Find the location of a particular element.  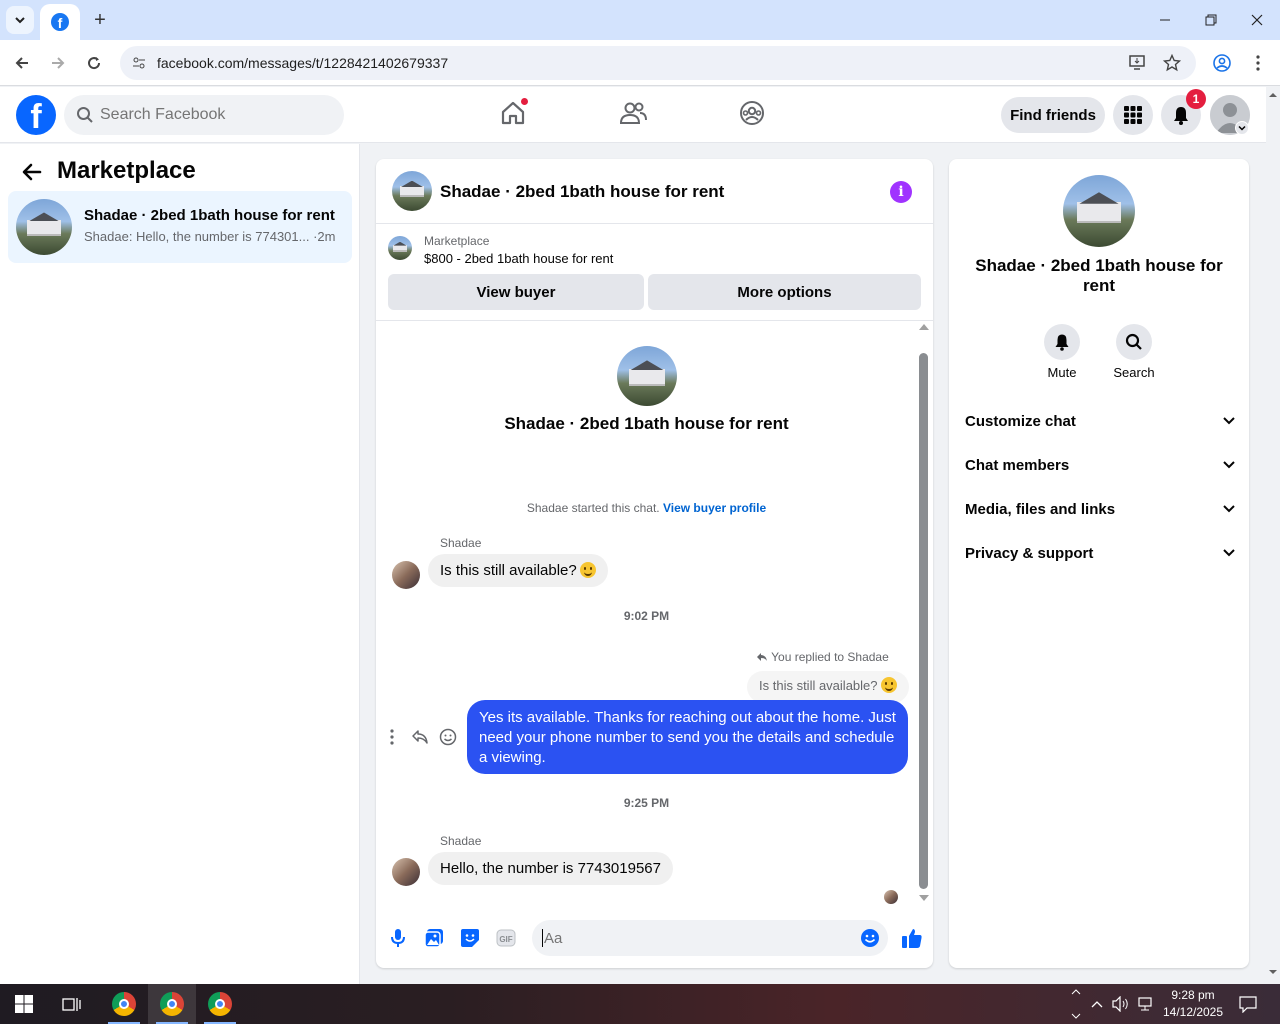

new-tab-plus-icon: + is located at coordinates (100, 20).